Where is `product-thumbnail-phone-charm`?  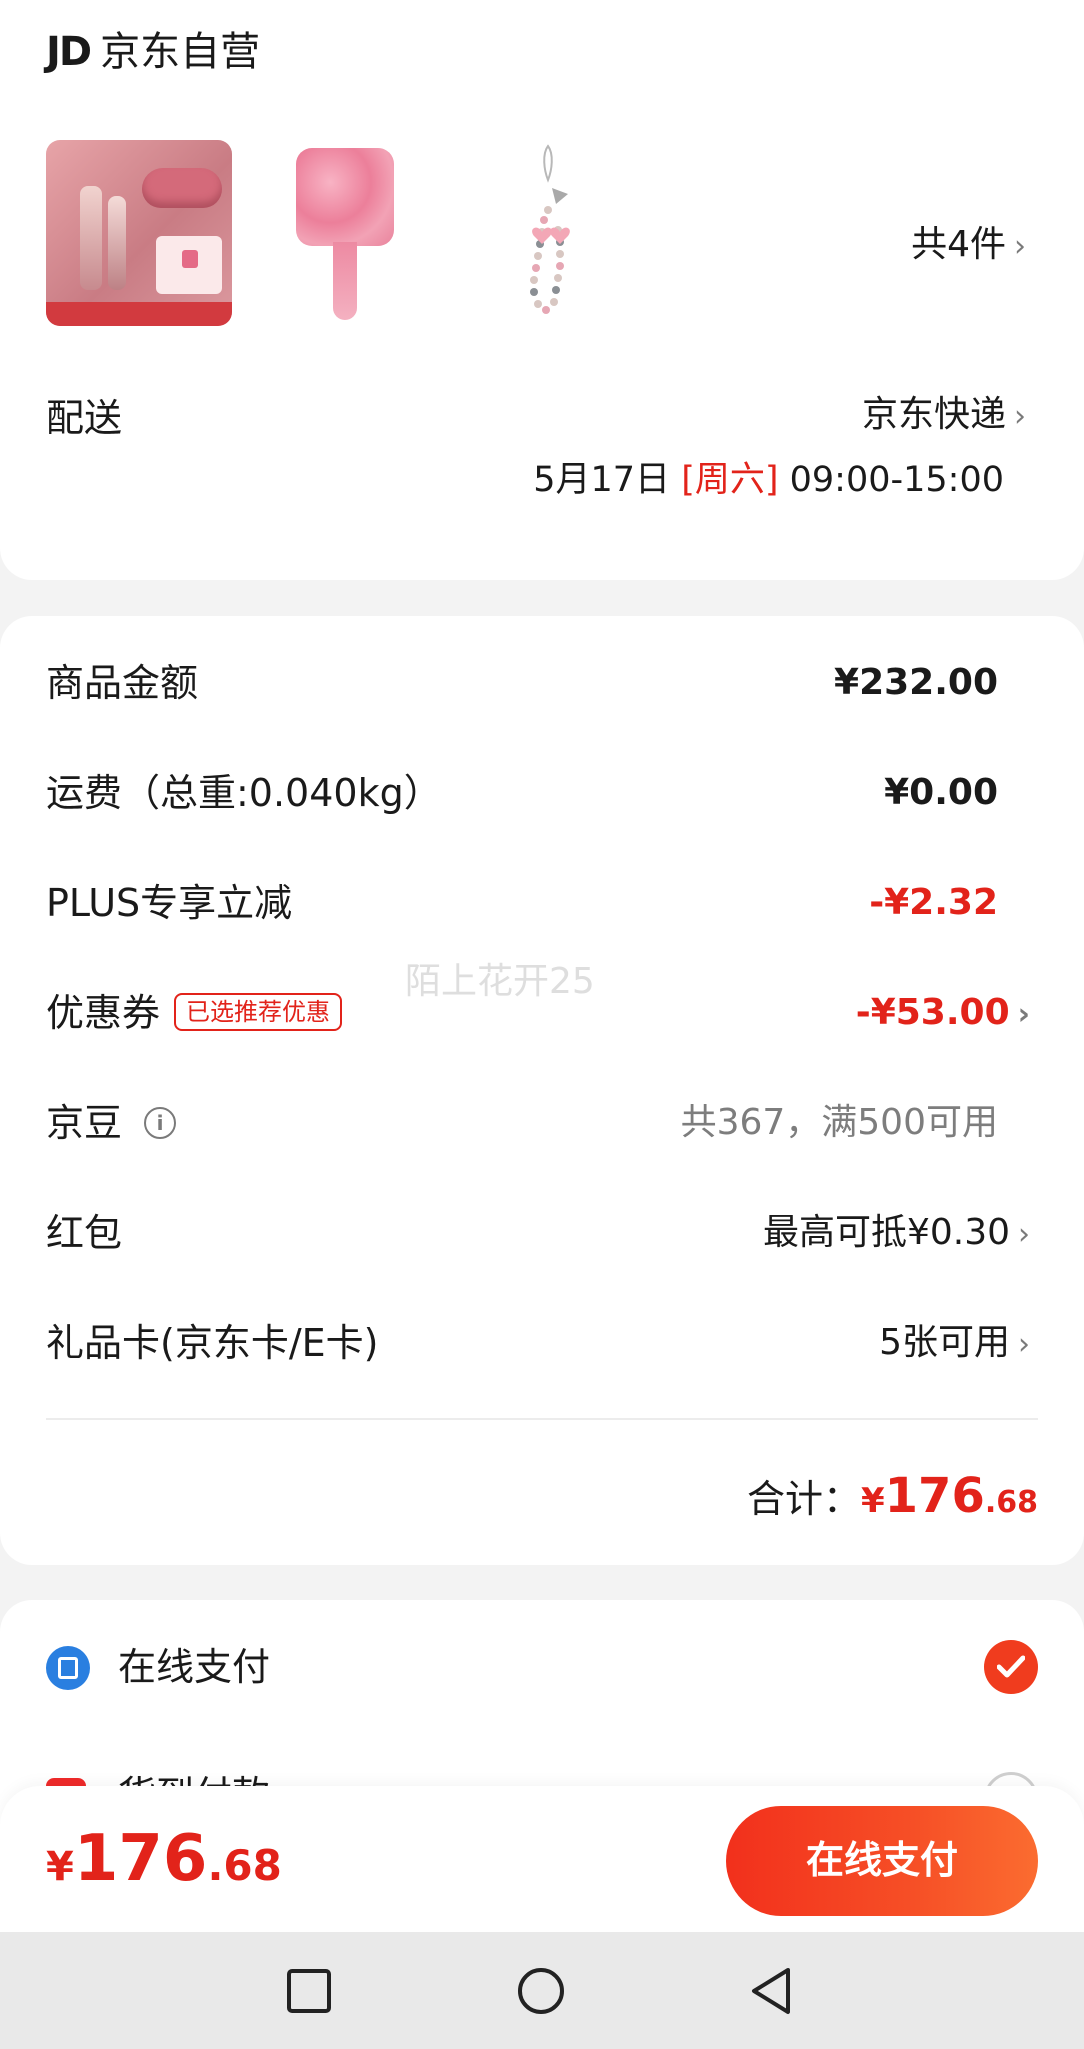
product-thumbnail-phone-charm is located at coordinates (597, 233).